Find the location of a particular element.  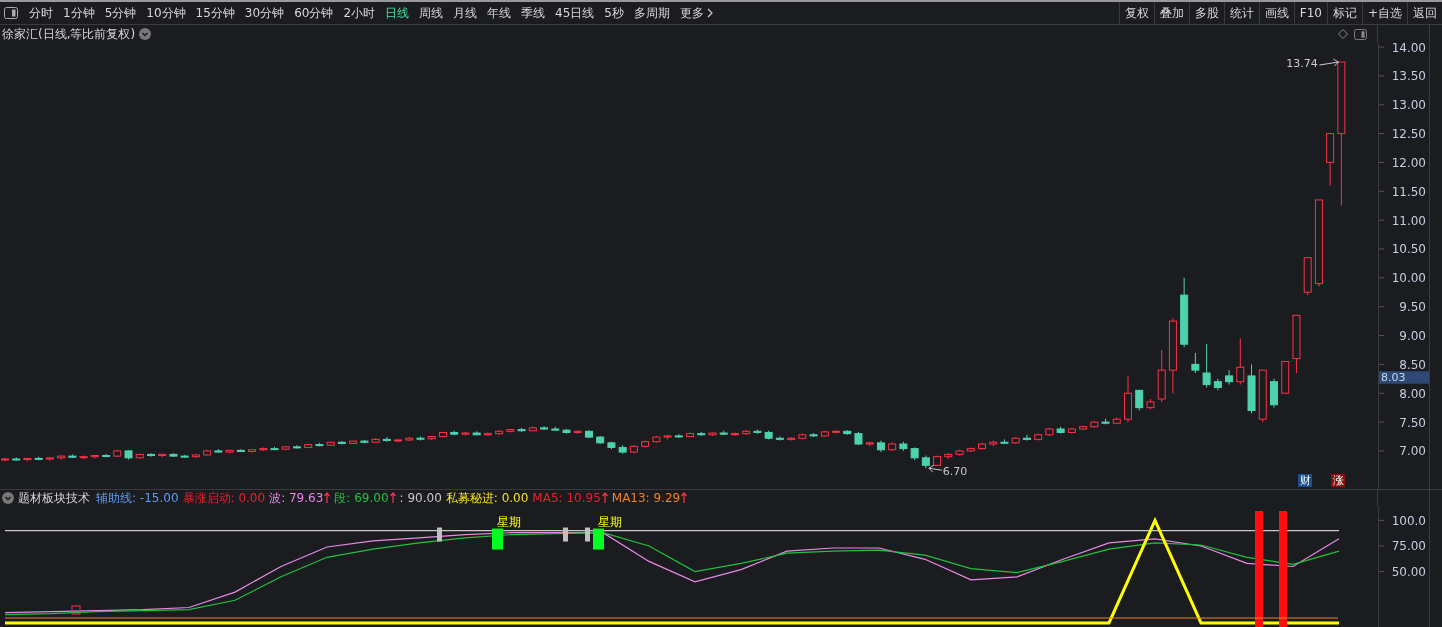

indicator-value: : 90.00 is located at coordinates (420, 498).